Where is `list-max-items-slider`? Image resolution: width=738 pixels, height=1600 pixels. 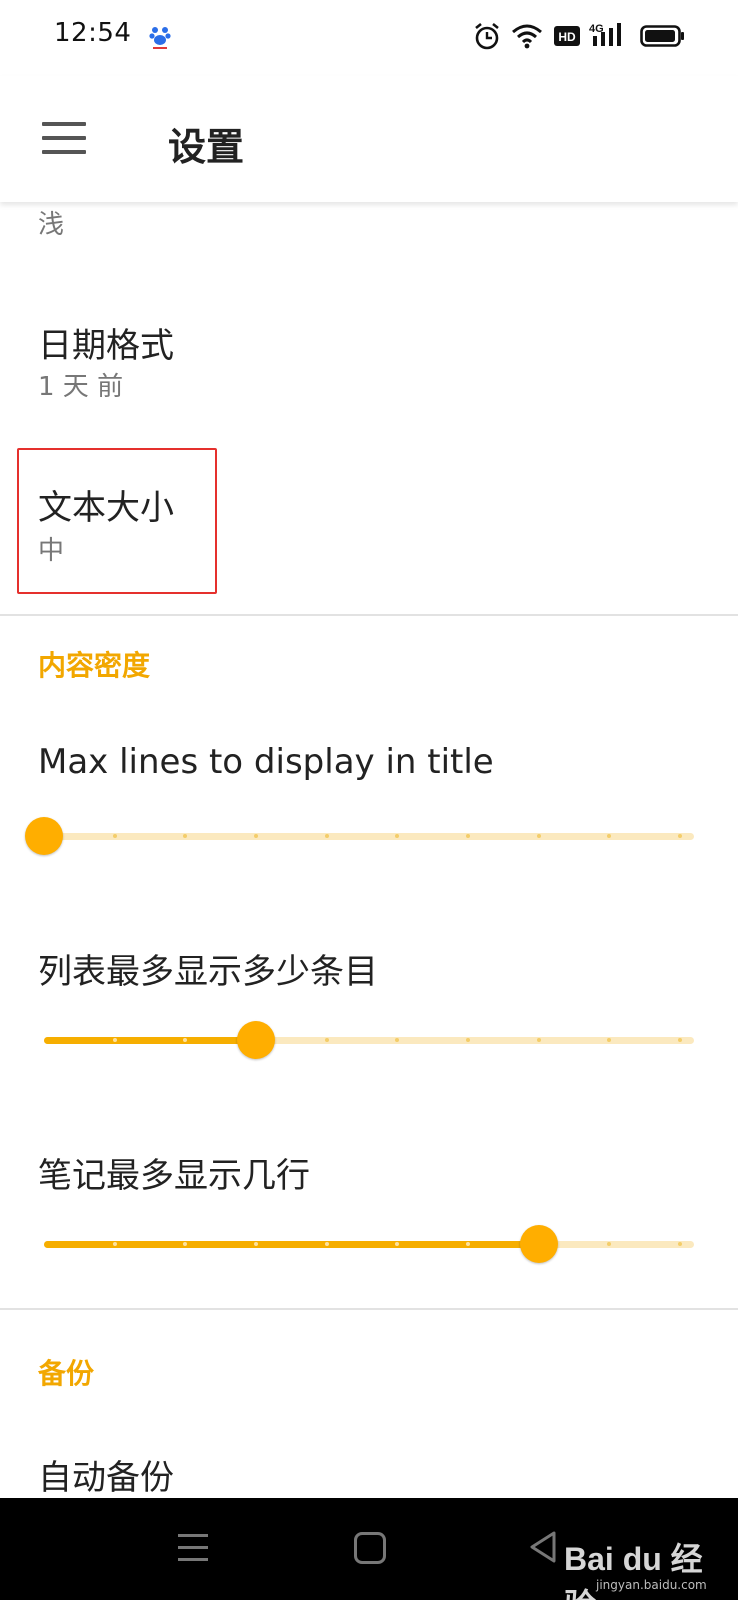
list-max-items-slider is located at coordinates (365, 1040).